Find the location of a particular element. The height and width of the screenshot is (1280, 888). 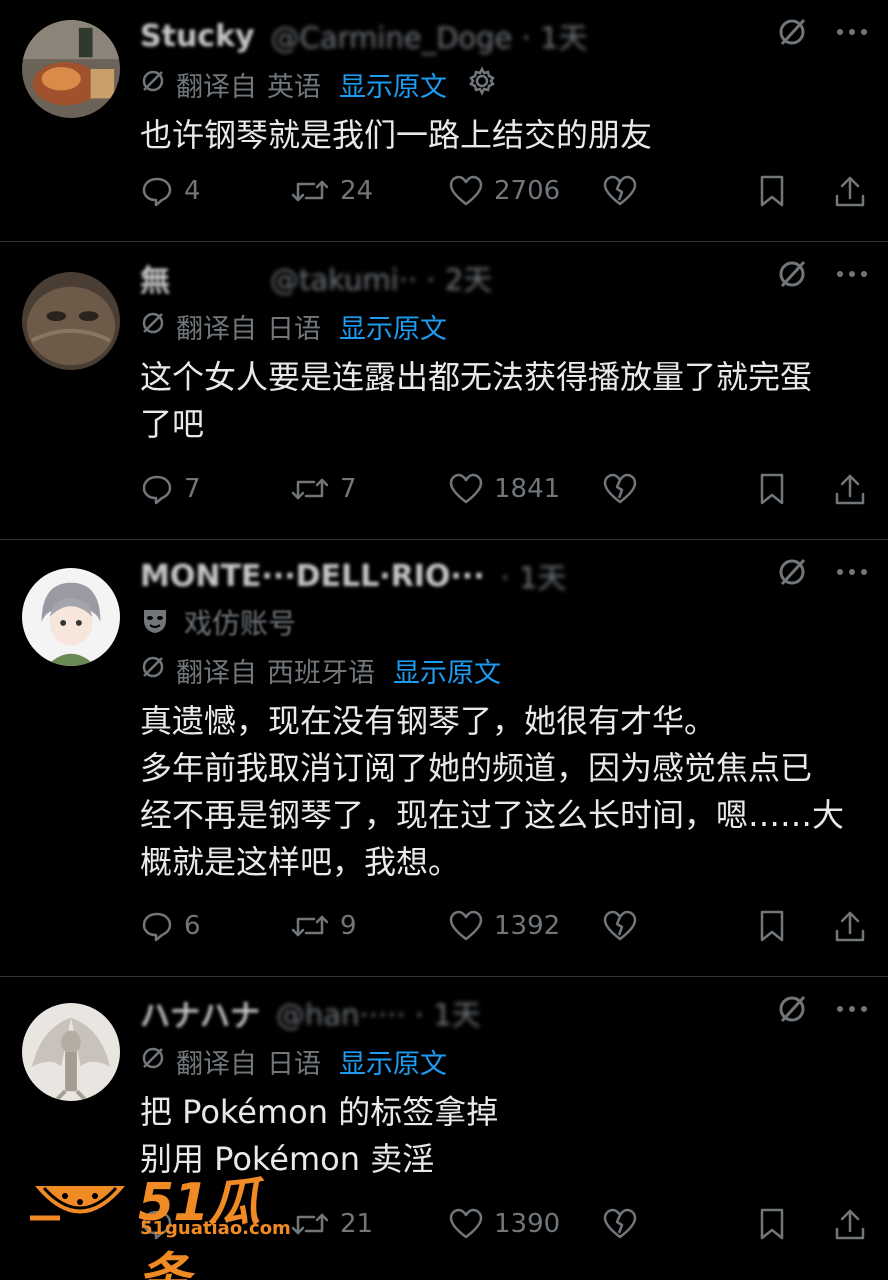

post-text: 也许钢琴就是我们一路上结交的朋友 is located at coordinates (504, 135).